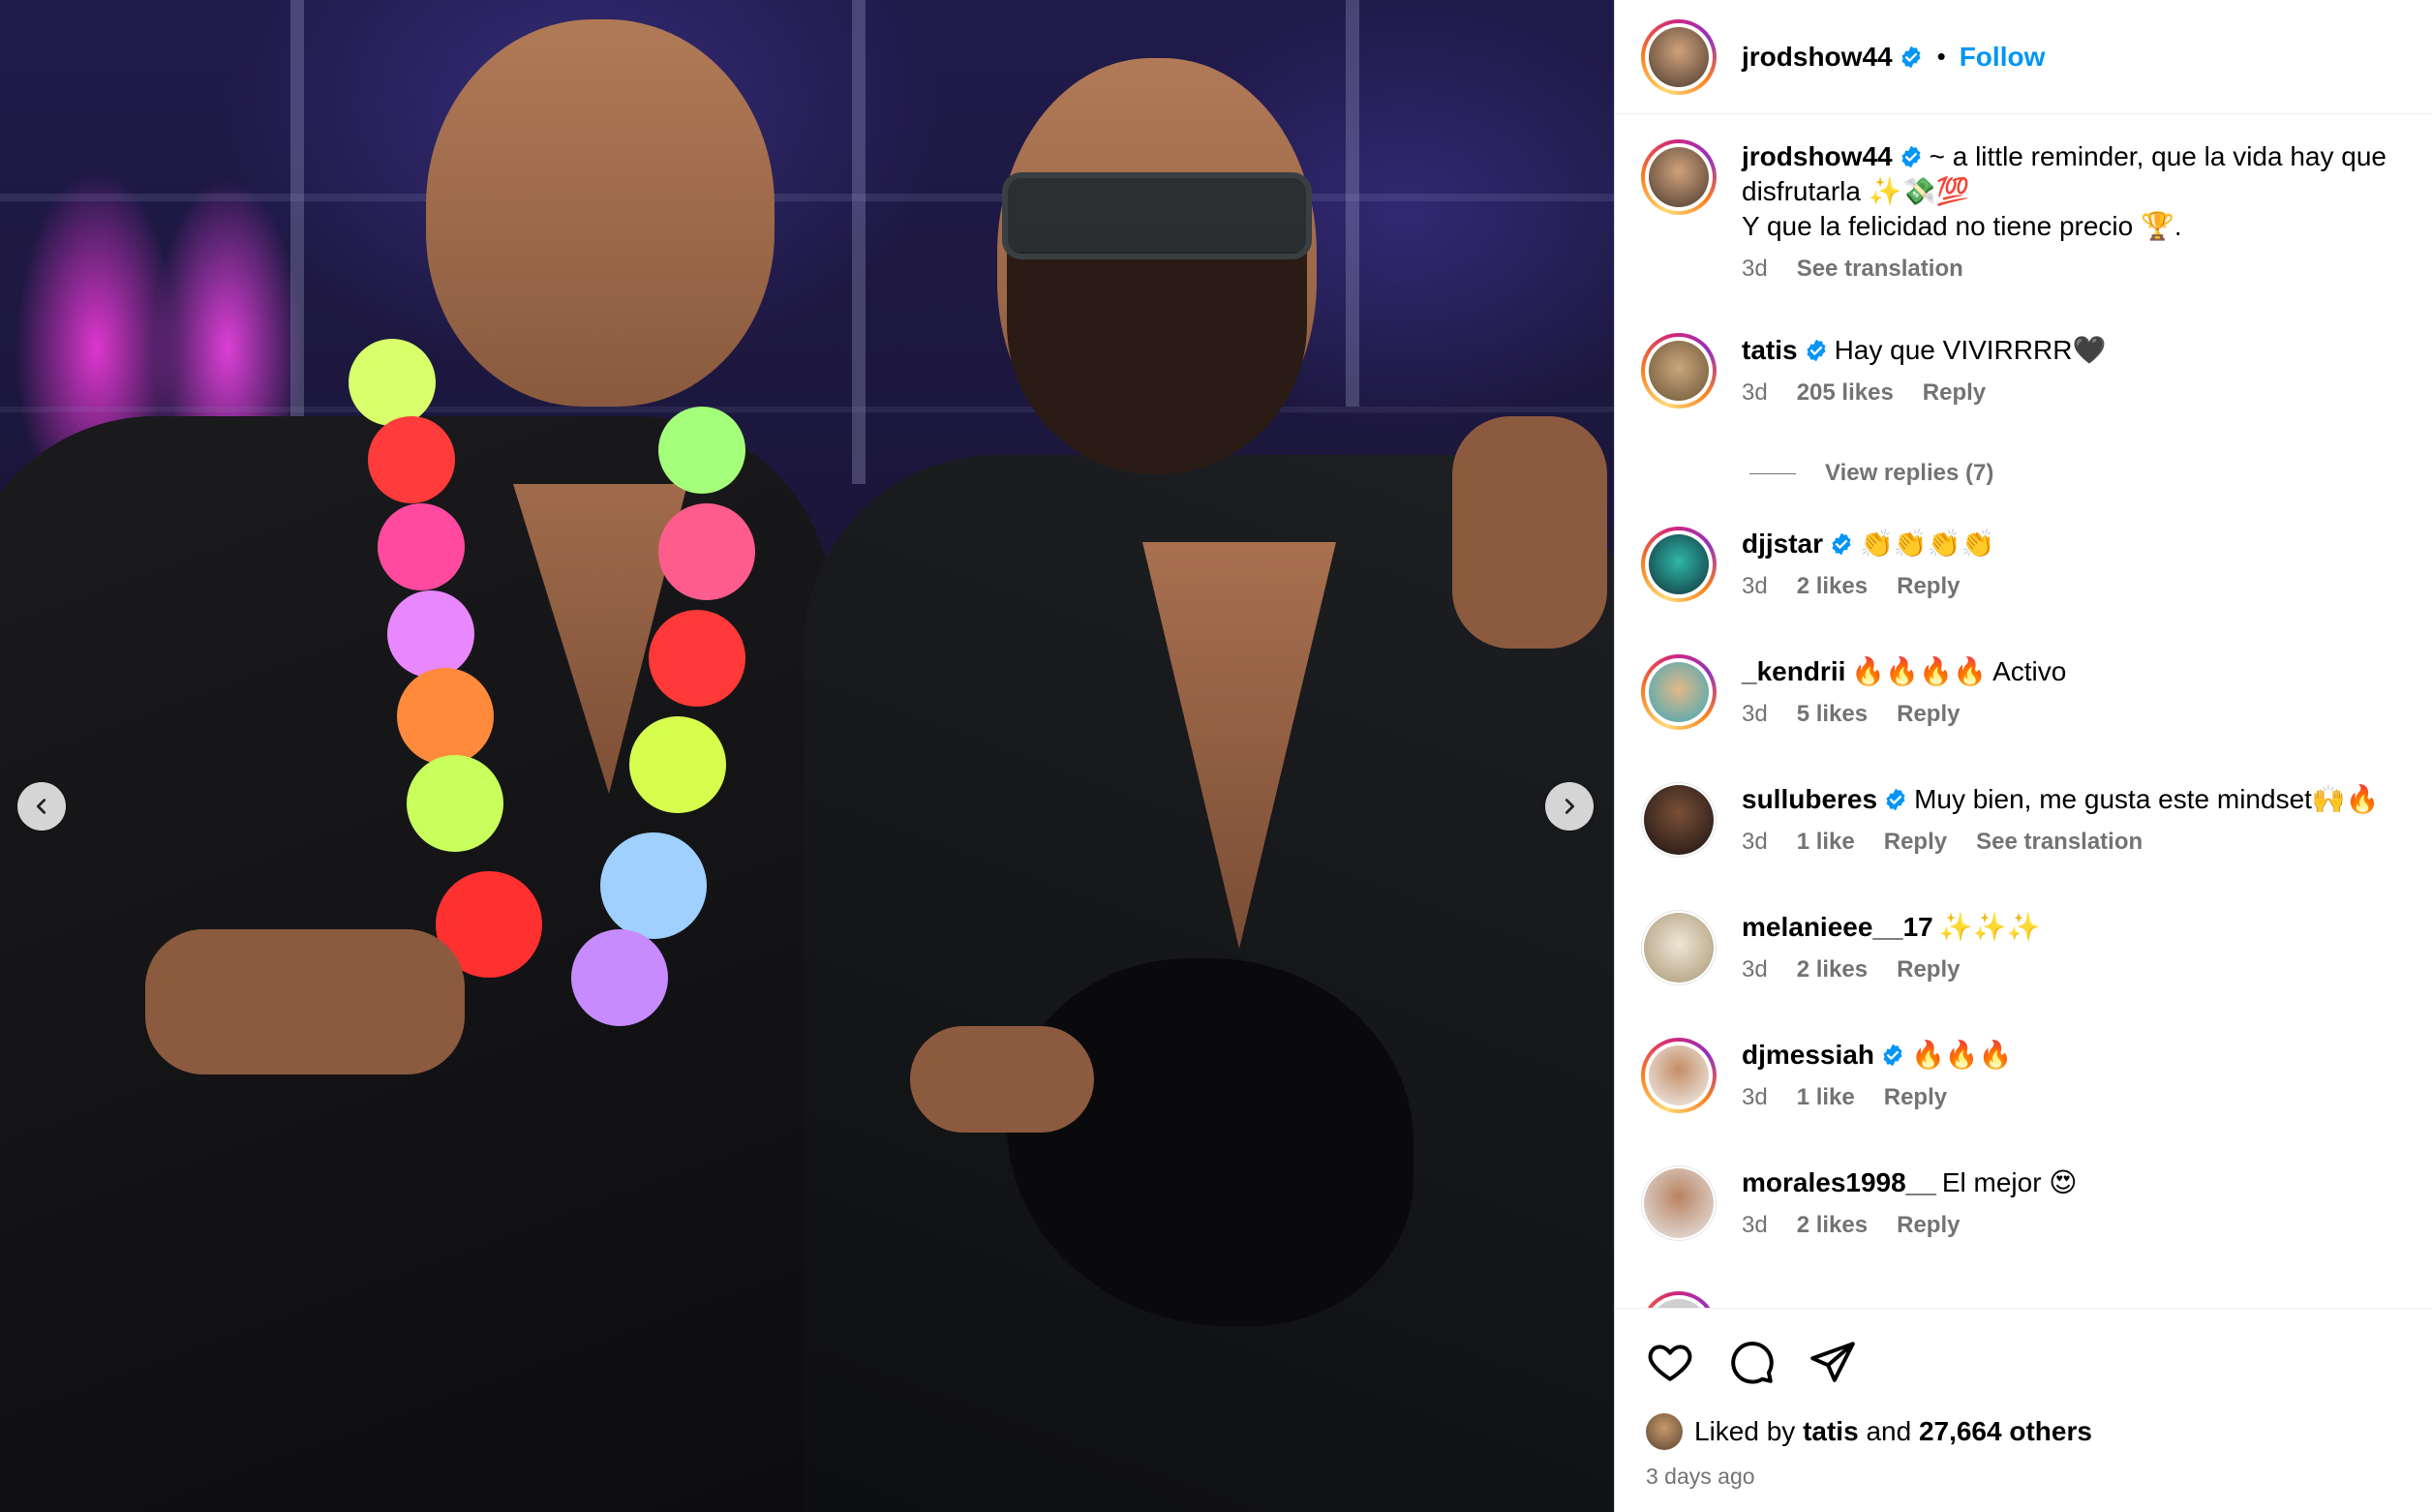 The height and width of the screenshot is (1512, 2432). Describe the element at coordinates (1971, 350) in the screenshot. I see `comment-text: Hay que VIVIRRRR🖤` at that location.